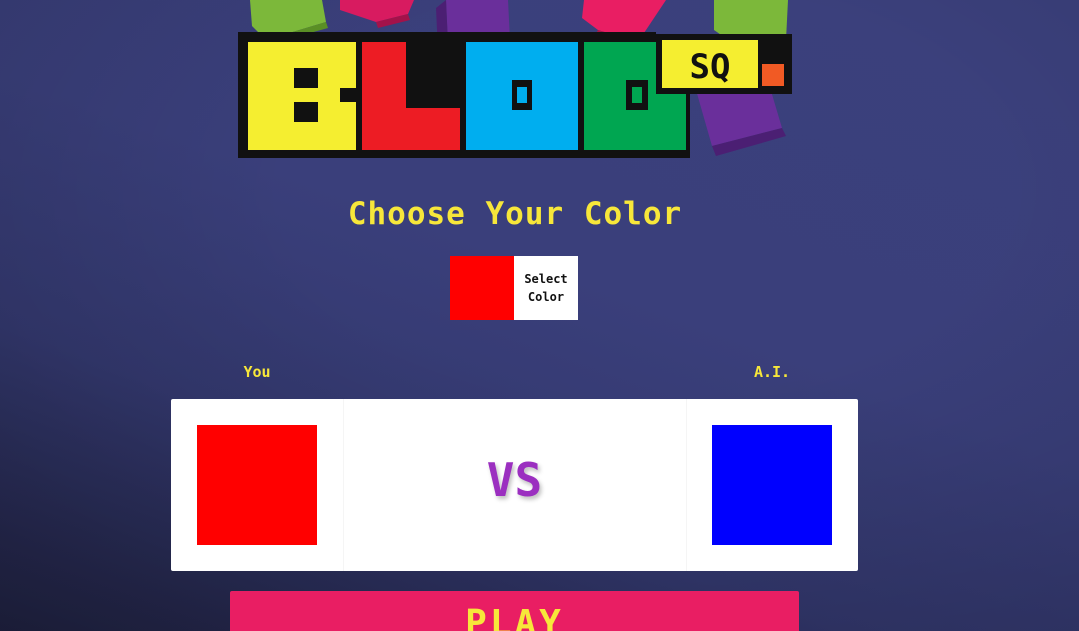 The height and width of the screenshot is (631, 1079). What do you see at coordinates (546, 297) in the screenshot?
I see `select-color-label-line2: Color` at bounding box center [546, 297].